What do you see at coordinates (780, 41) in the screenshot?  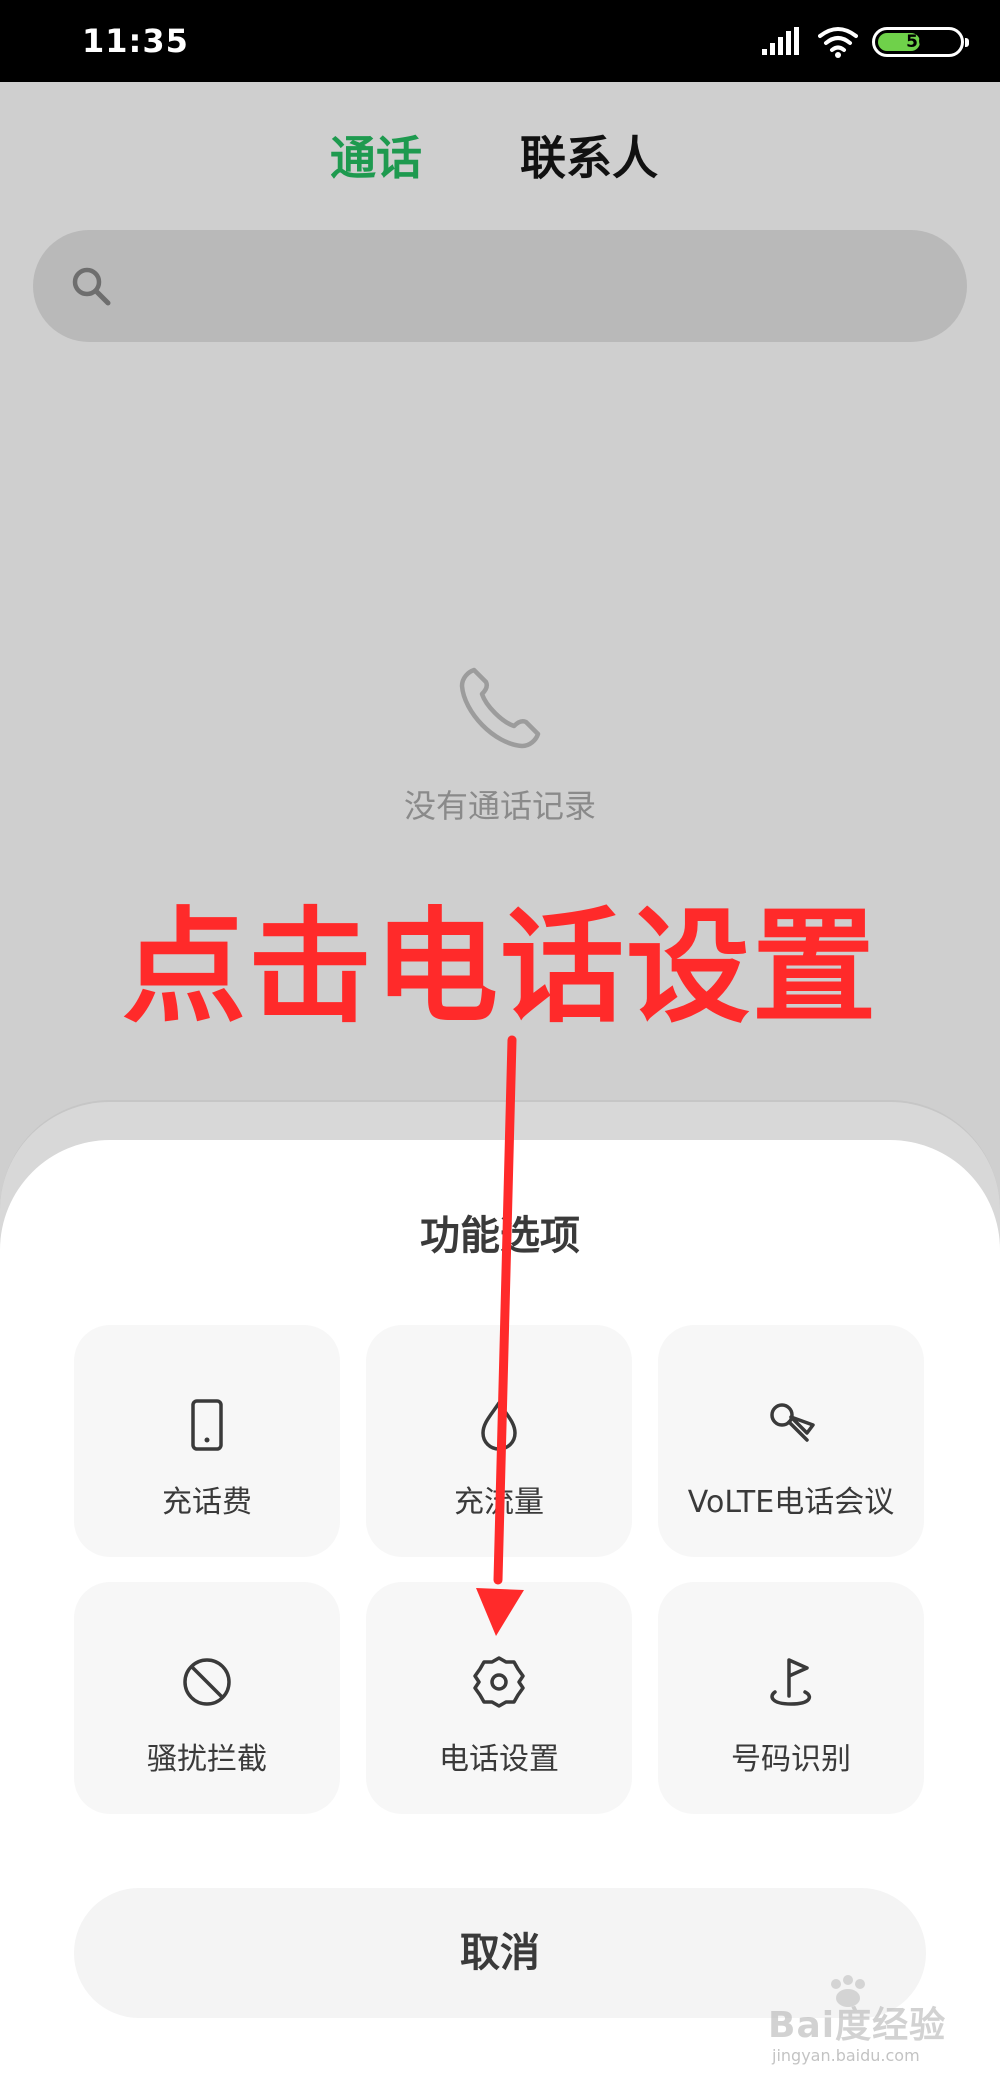 I see `signal-icon` at bounding box center [780, 41].